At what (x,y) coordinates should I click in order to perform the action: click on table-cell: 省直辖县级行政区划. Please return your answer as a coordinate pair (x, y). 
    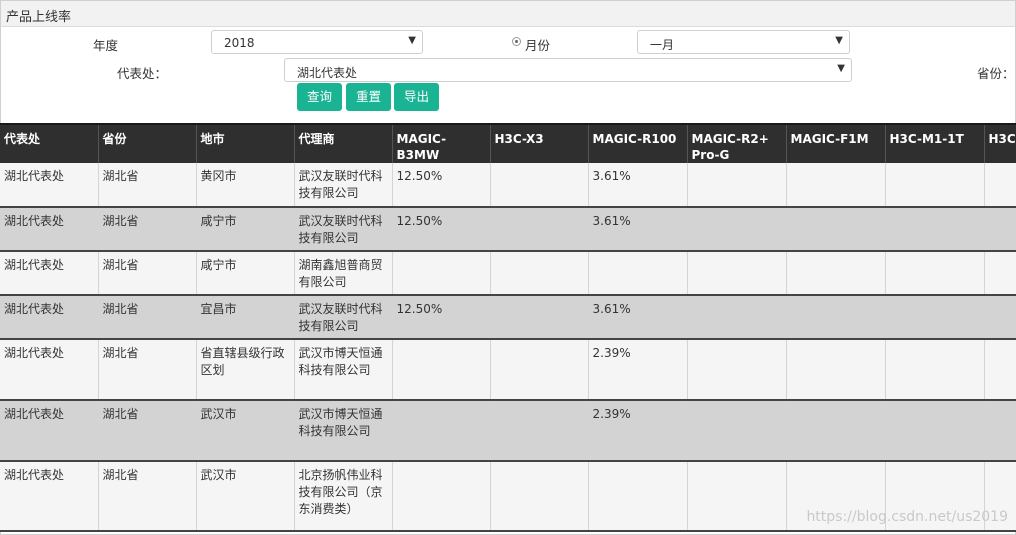
    Looking at the image, I should click on (245, 370).